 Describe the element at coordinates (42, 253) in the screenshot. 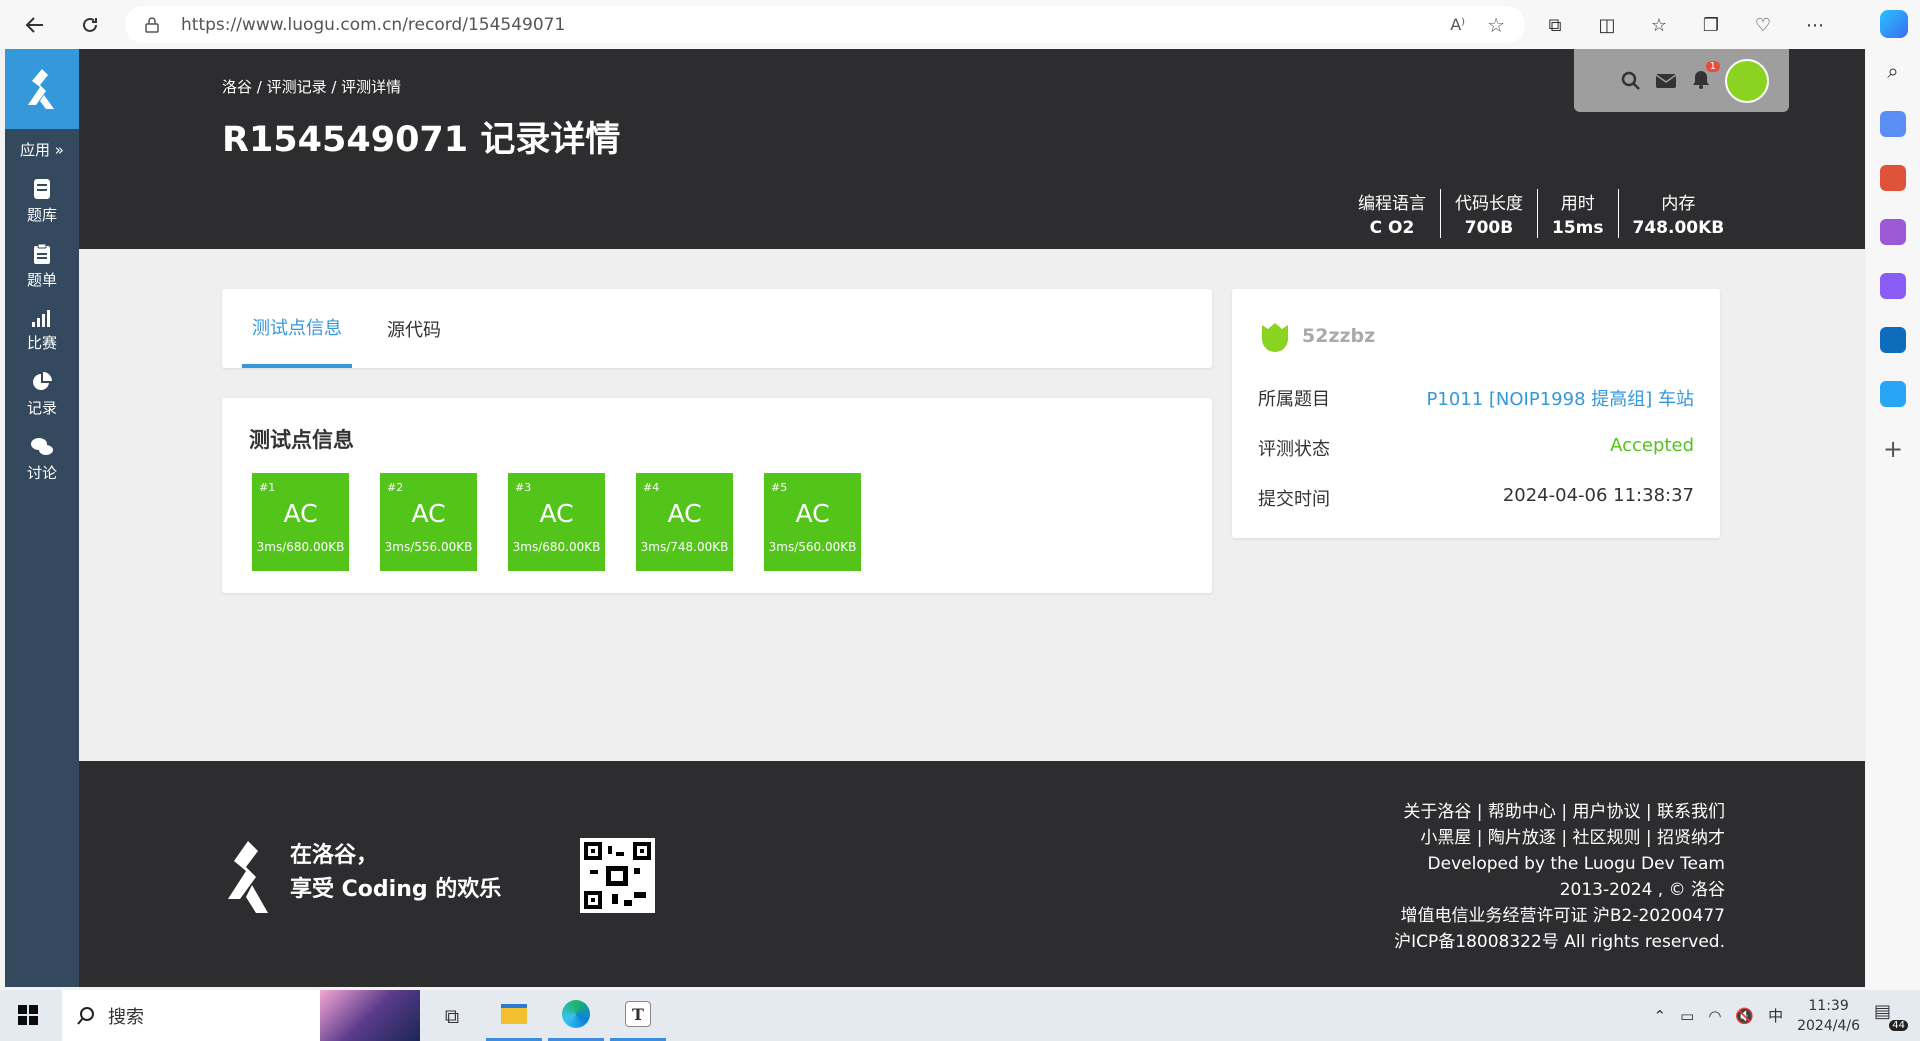

I see `clipboard-icon` at that location.